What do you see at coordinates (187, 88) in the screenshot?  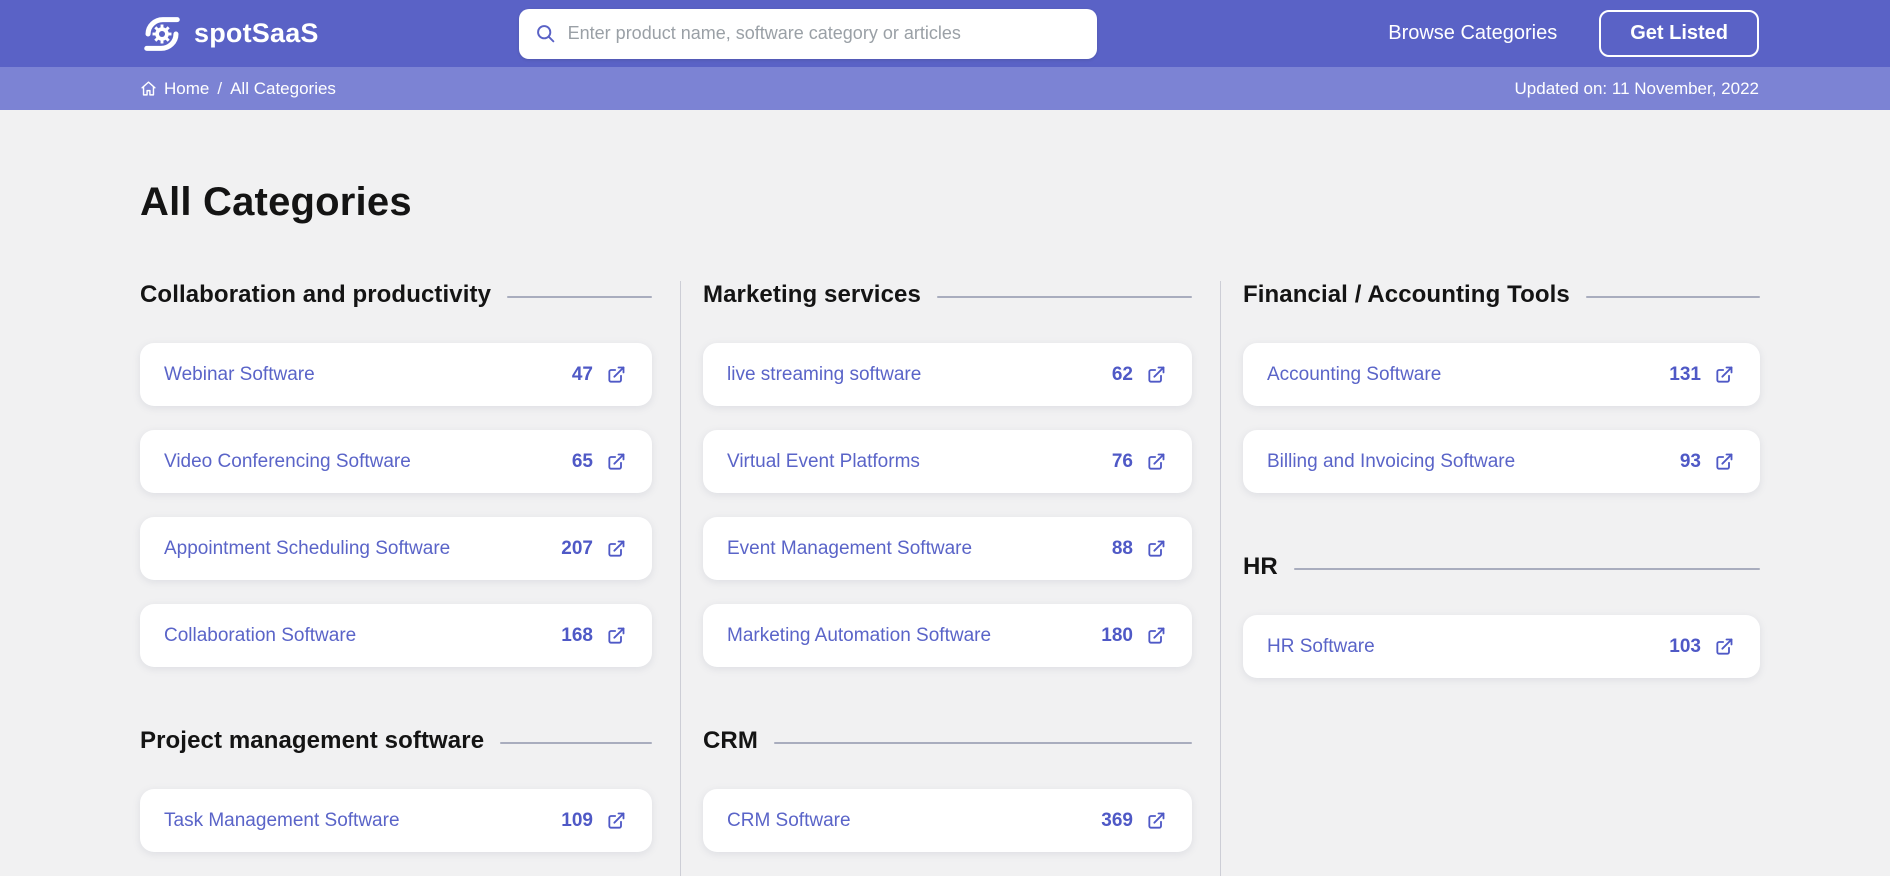 I see `breadcrumb-home-label: Home` at bounding box center [187, 88].